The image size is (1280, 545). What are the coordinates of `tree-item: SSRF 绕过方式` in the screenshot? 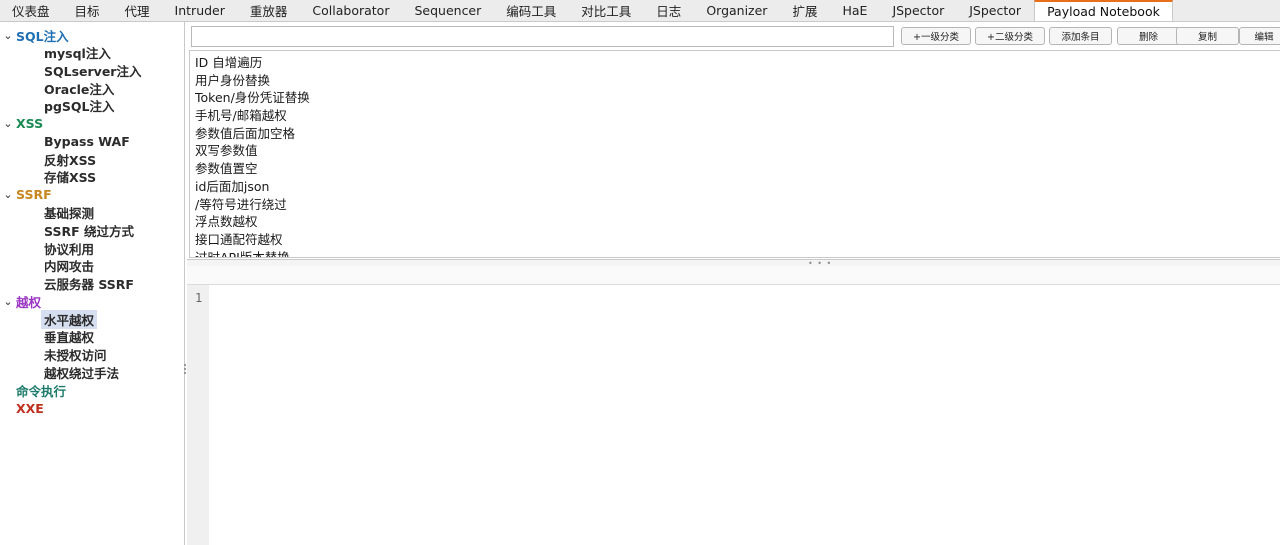 It's located at (92, 231).